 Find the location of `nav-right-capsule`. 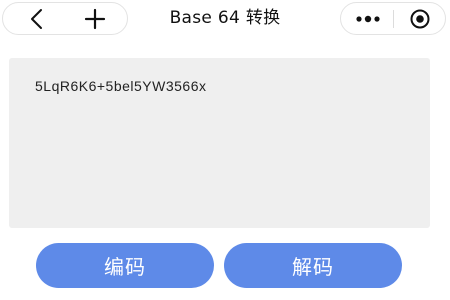

nav-right-capsule is located at coordinates (393, 18).